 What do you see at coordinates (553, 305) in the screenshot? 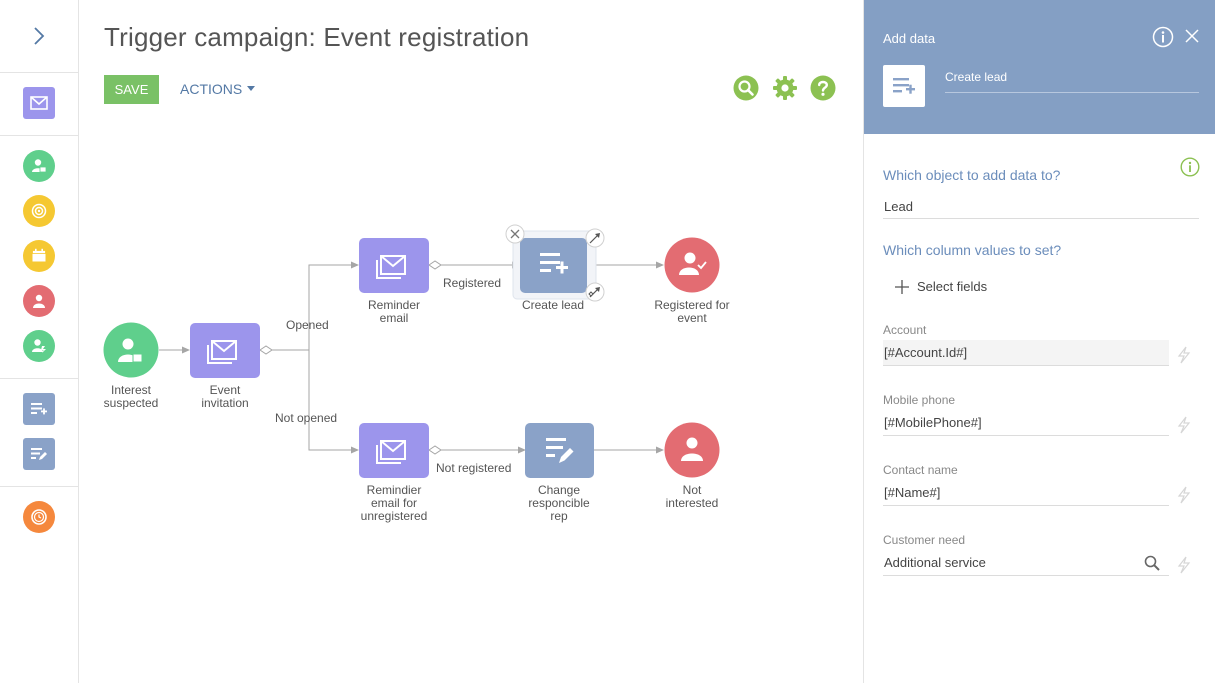
I see `node-label-create-lead: Create lead` at bounding box center [553, 305].